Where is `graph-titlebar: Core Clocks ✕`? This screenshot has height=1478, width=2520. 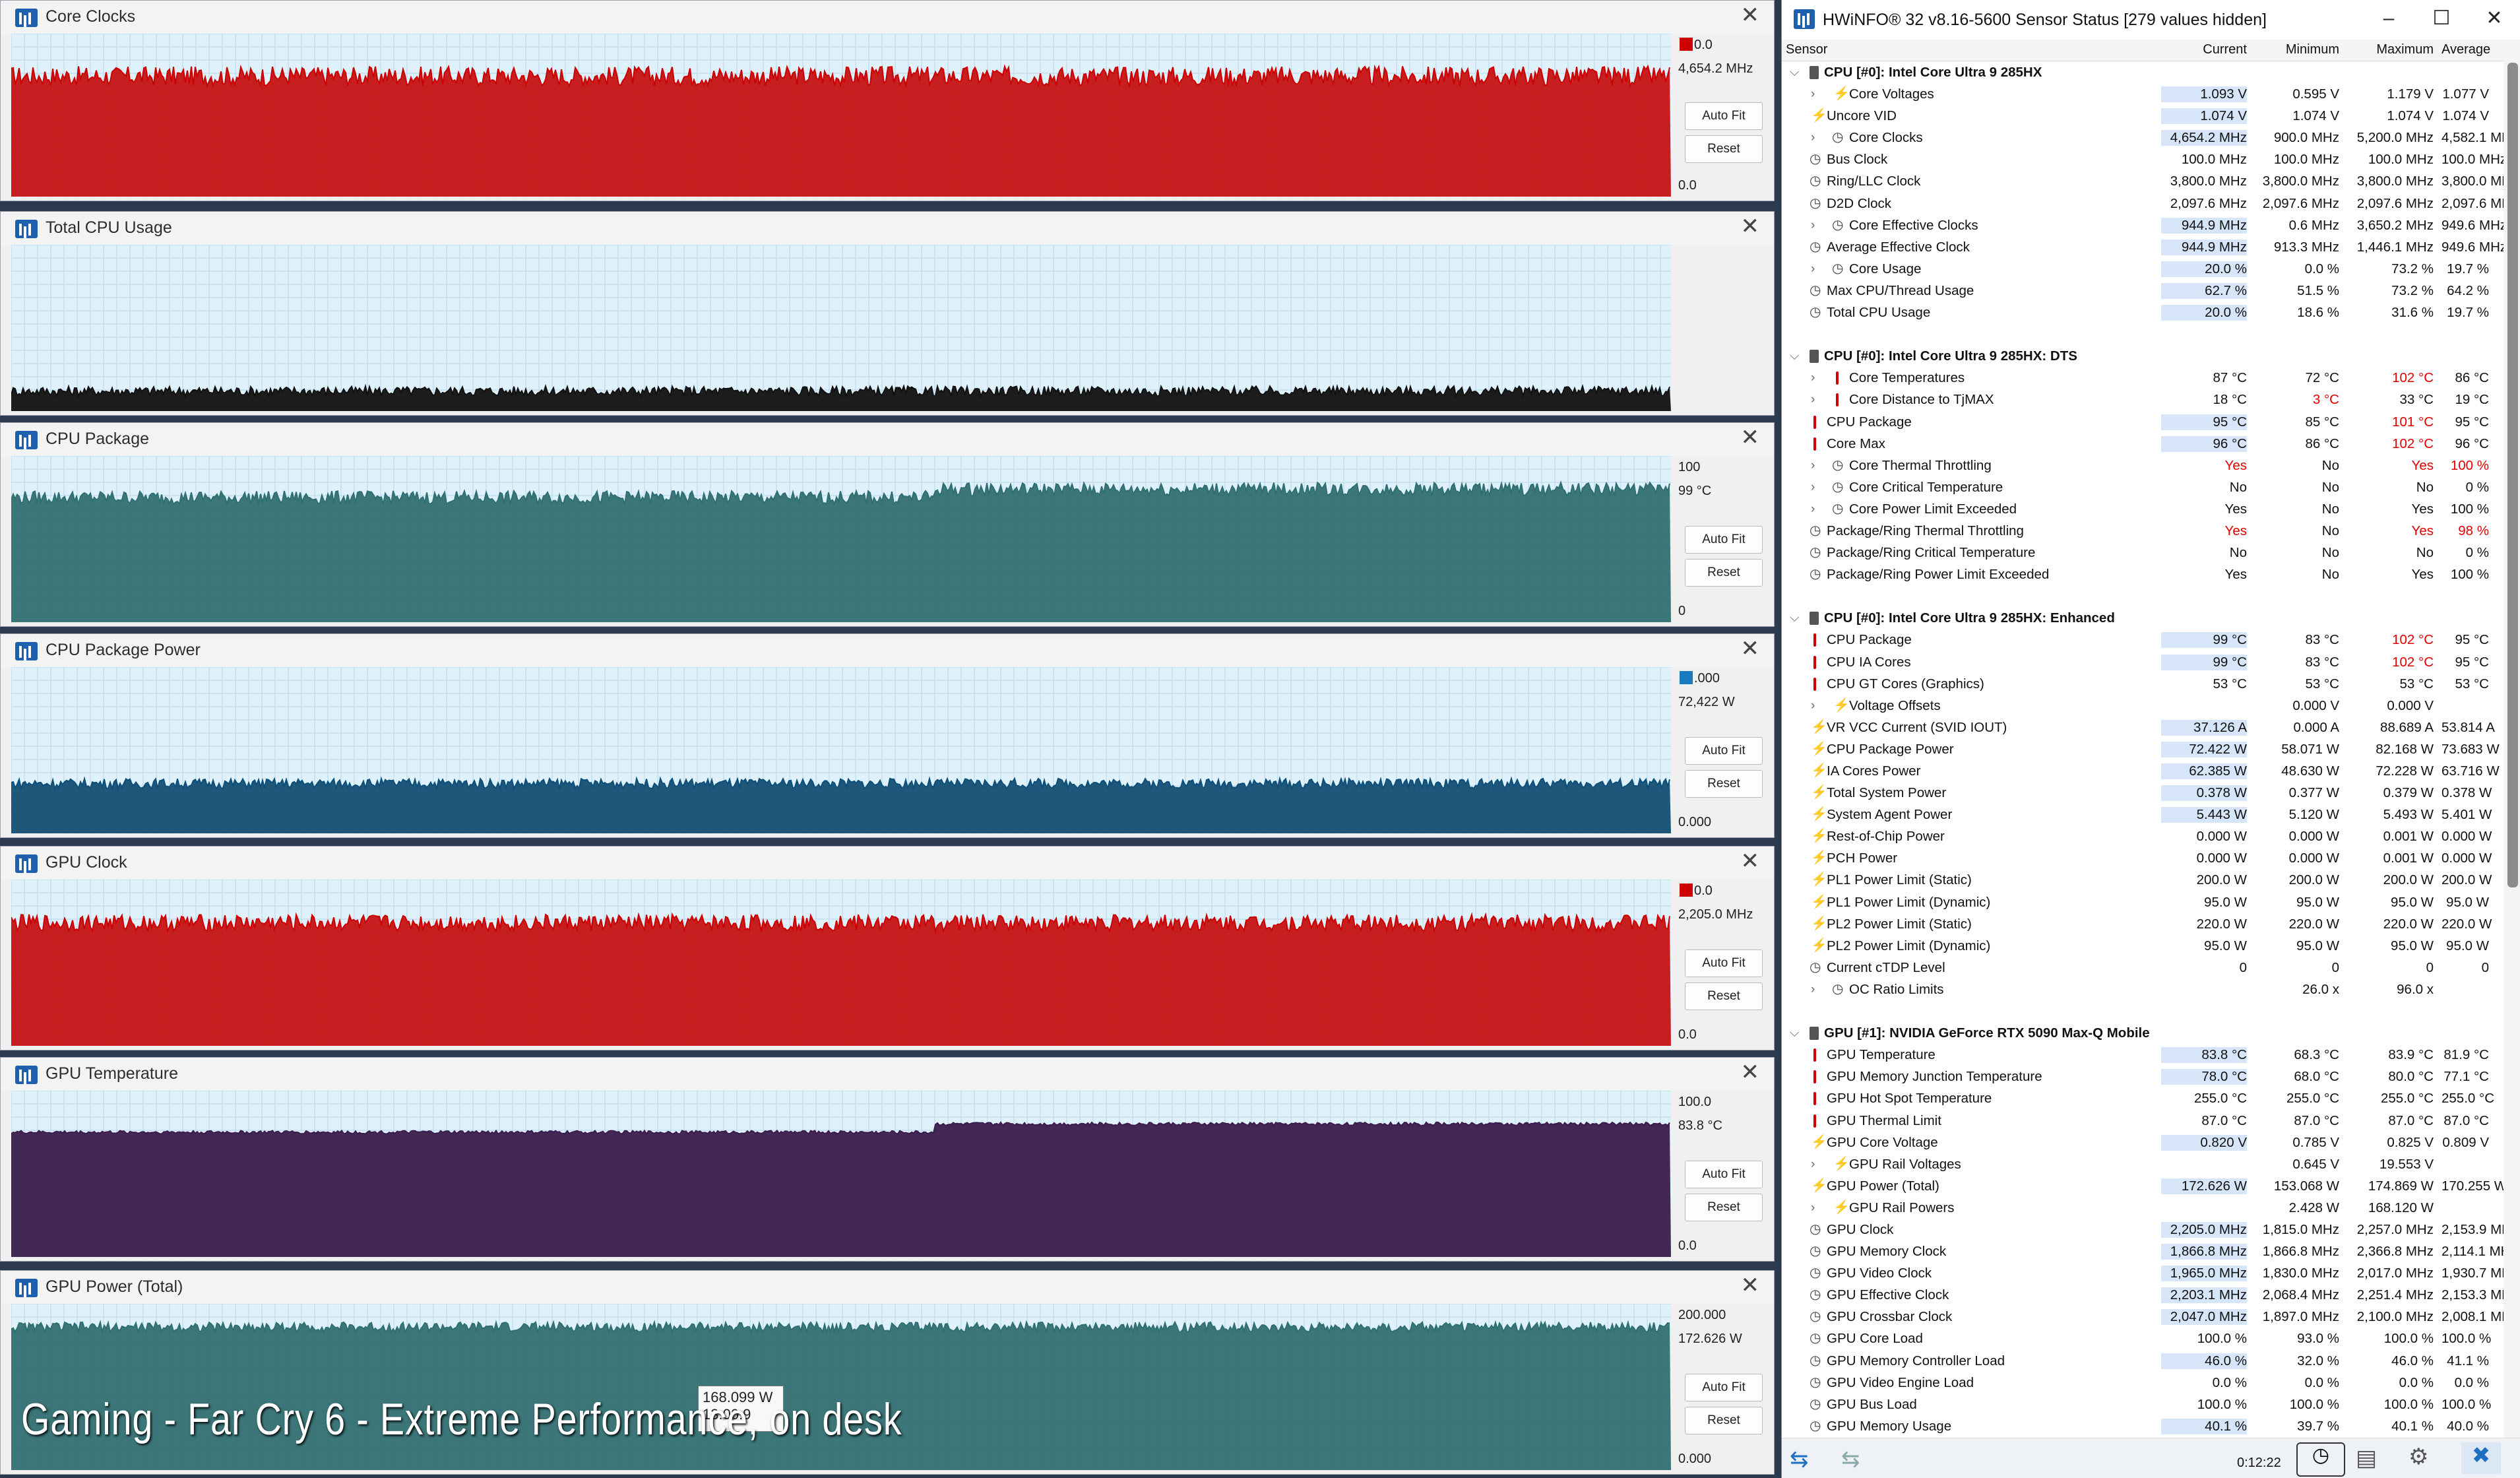
graph-titlebar: Core Clocks ✕ is located at coordinates (887, 17).